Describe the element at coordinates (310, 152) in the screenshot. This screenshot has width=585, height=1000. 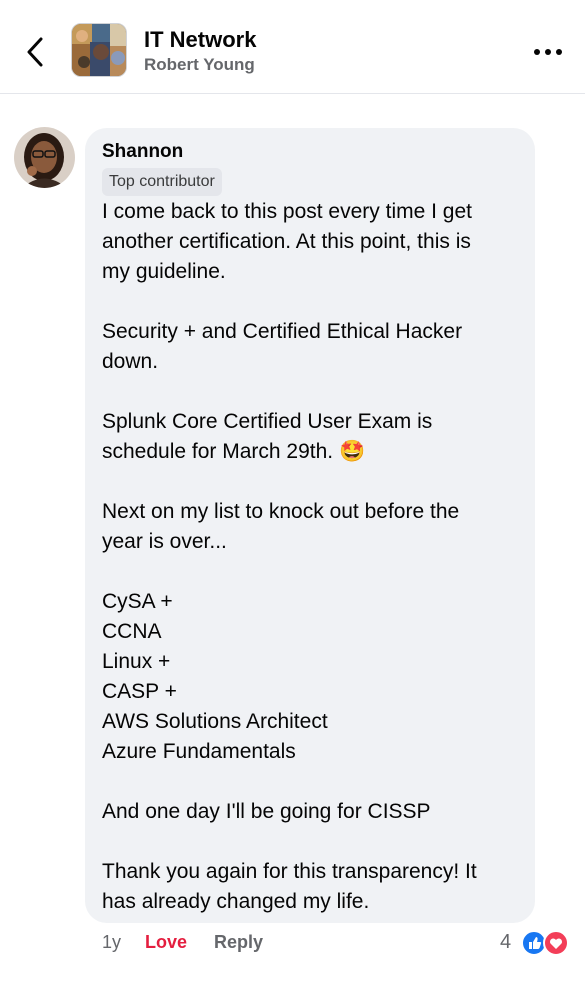
I see `comment-author: Shannon` at that location.